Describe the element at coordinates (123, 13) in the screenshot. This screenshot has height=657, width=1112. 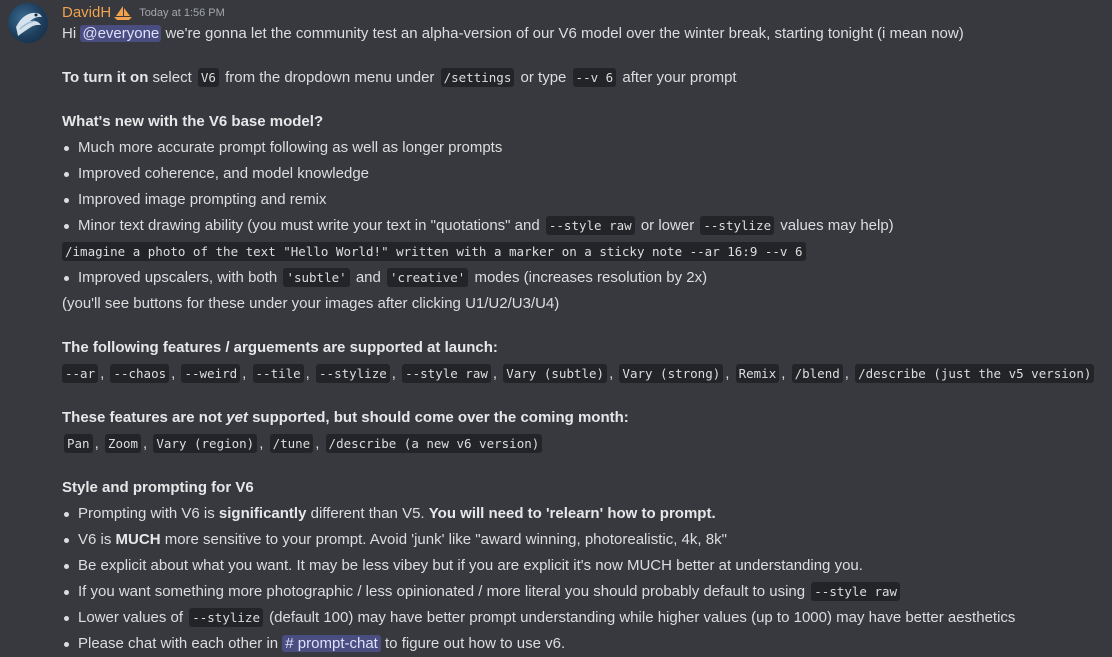
I see `boat-icon` at that location.